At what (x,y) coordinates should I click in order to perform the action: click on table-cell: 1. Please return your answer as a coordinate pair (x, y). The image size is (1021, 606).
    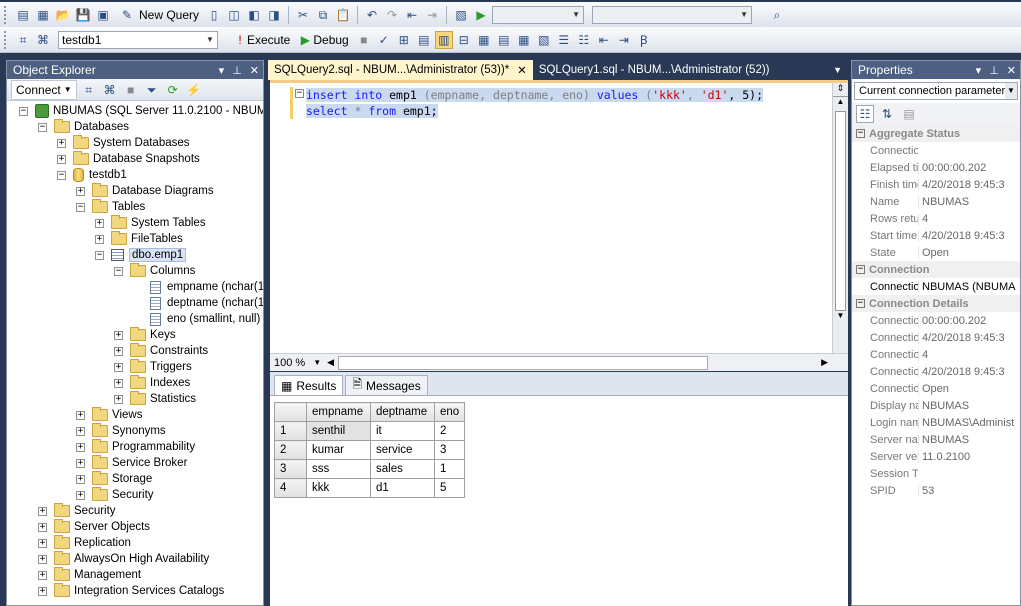
    Looking at the image, I should click on (449, 469).